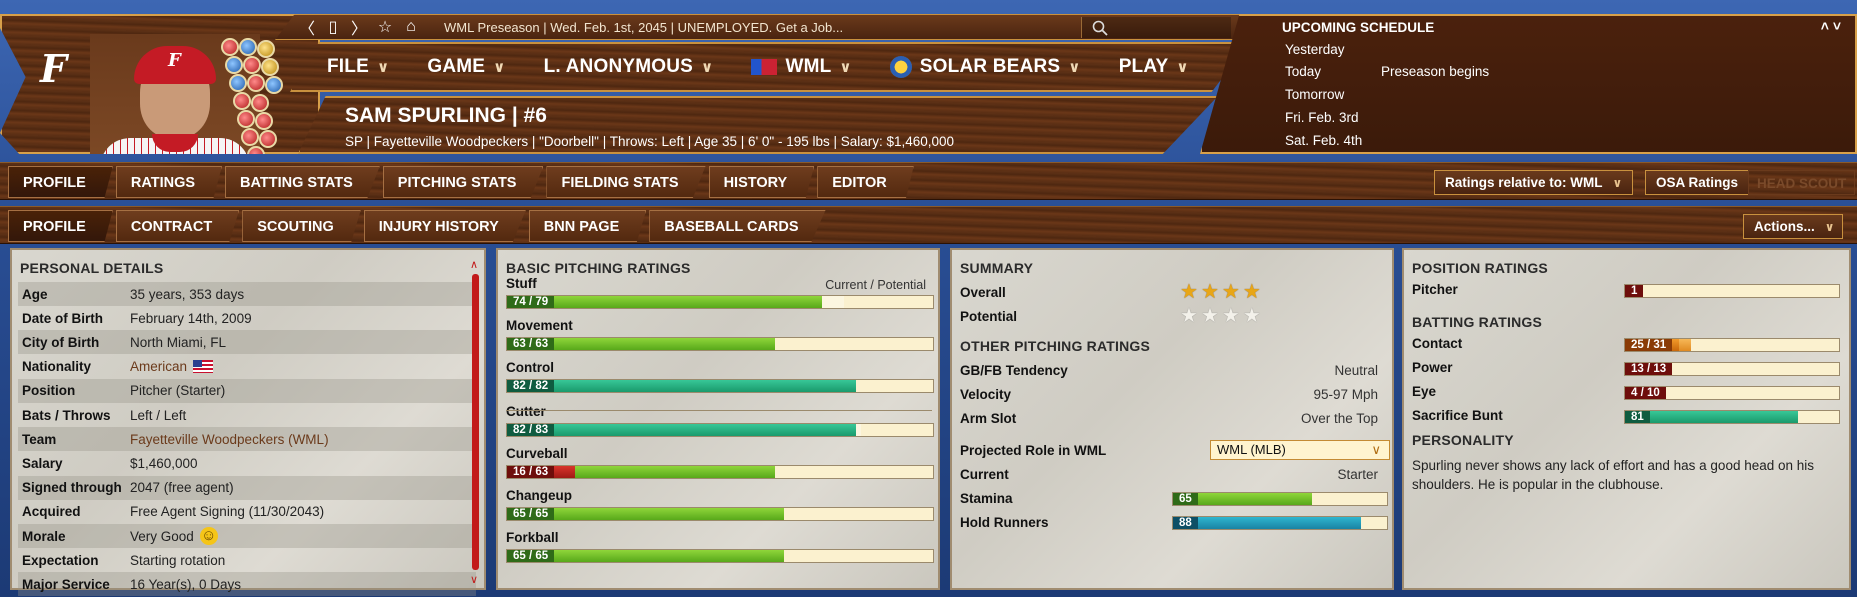 The height and width of the screenshot is (597, 1857). I want to click on actions-button: Actions... ∨, so click(1793, 226).